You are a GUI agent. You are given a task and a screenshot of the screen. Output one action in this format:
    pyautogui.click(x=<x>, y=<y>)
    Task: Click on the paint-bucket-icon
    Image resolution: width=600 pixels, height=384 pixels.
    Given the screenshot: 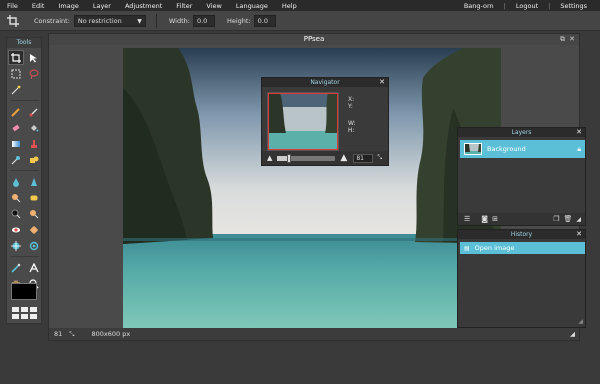 What is the action you would take?
    pyautogui.click(x=34, y=127)
    